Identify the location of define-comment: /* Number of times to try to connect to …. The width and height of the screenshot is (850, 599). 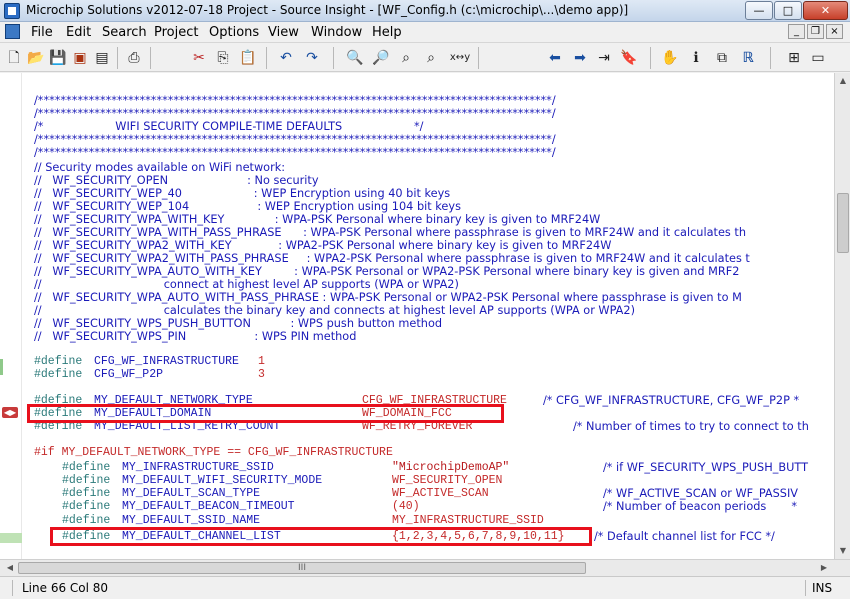
(691, 426).